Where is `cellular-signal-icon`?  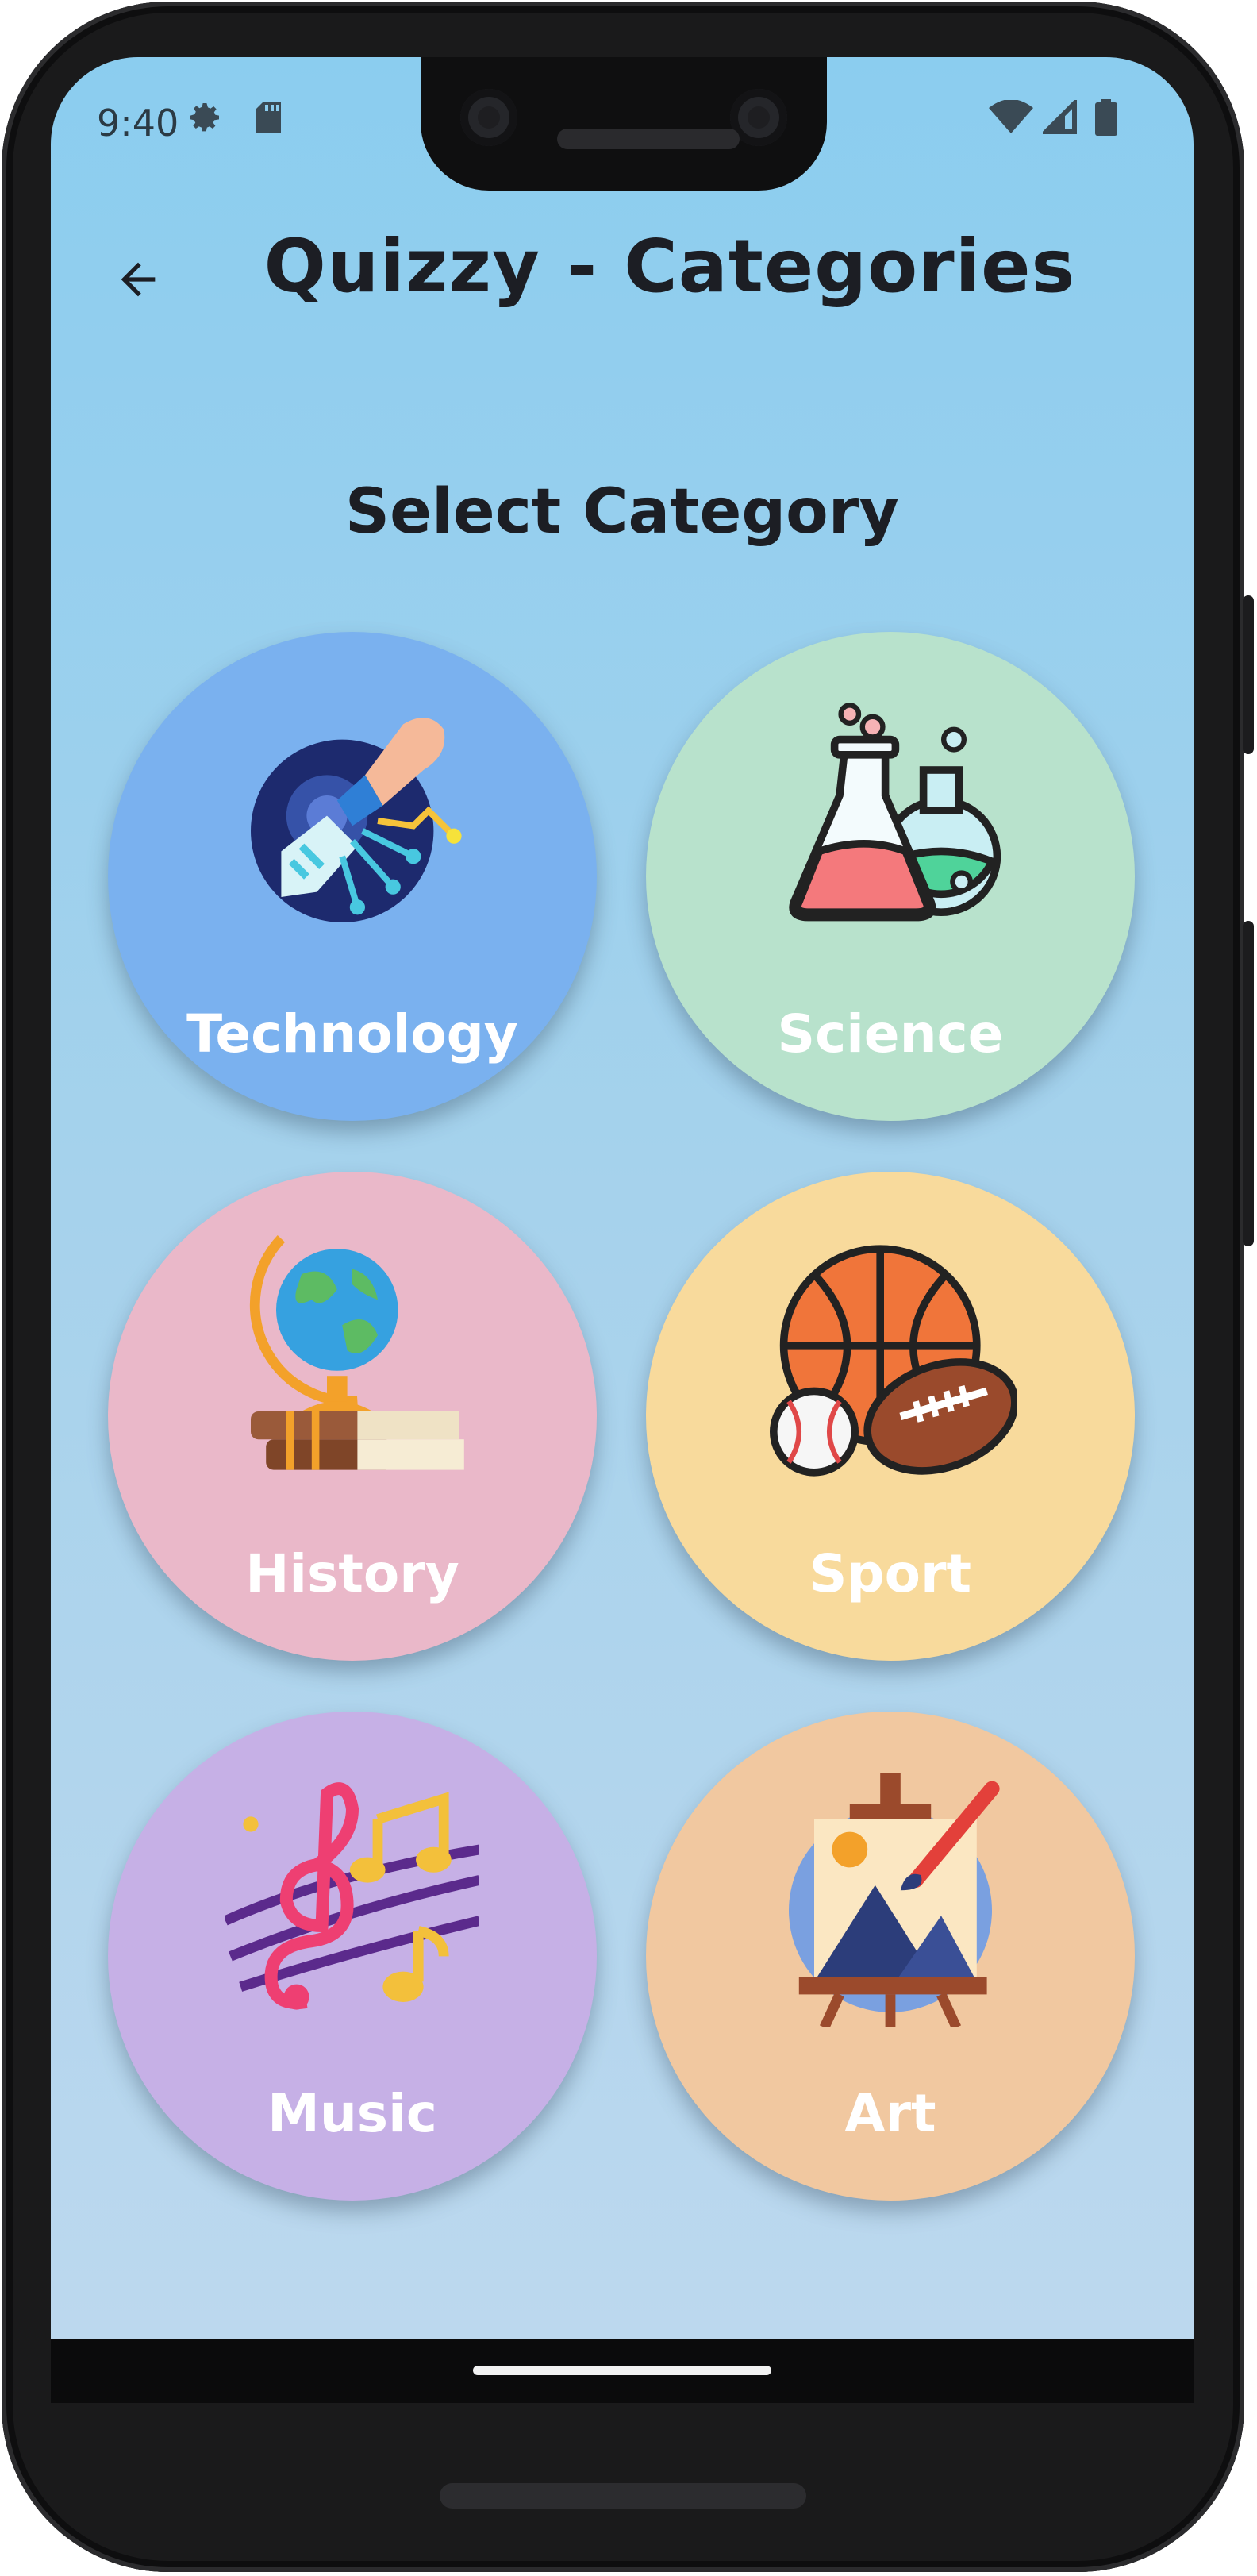 cellular-signal-icon is located at coordinates (1060, 117).